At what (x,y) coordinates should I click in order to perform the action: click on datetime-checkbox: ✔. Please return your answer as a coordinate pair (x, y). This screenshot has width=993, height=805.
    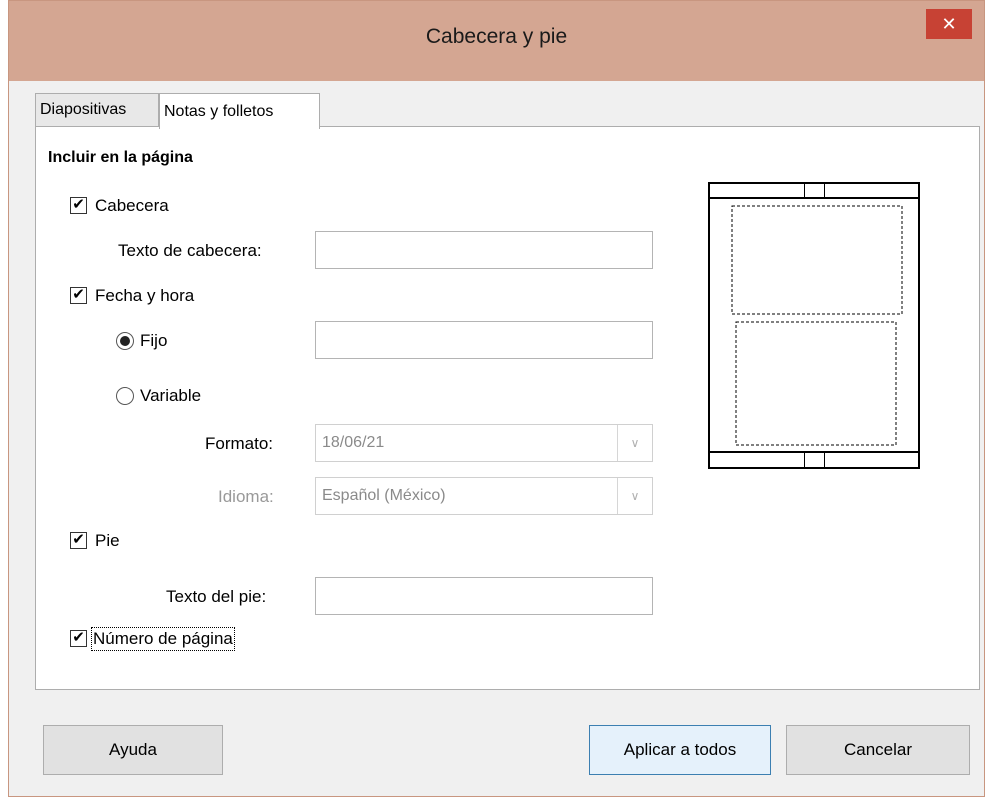
    Looking at the image, I should click on (78, 295).